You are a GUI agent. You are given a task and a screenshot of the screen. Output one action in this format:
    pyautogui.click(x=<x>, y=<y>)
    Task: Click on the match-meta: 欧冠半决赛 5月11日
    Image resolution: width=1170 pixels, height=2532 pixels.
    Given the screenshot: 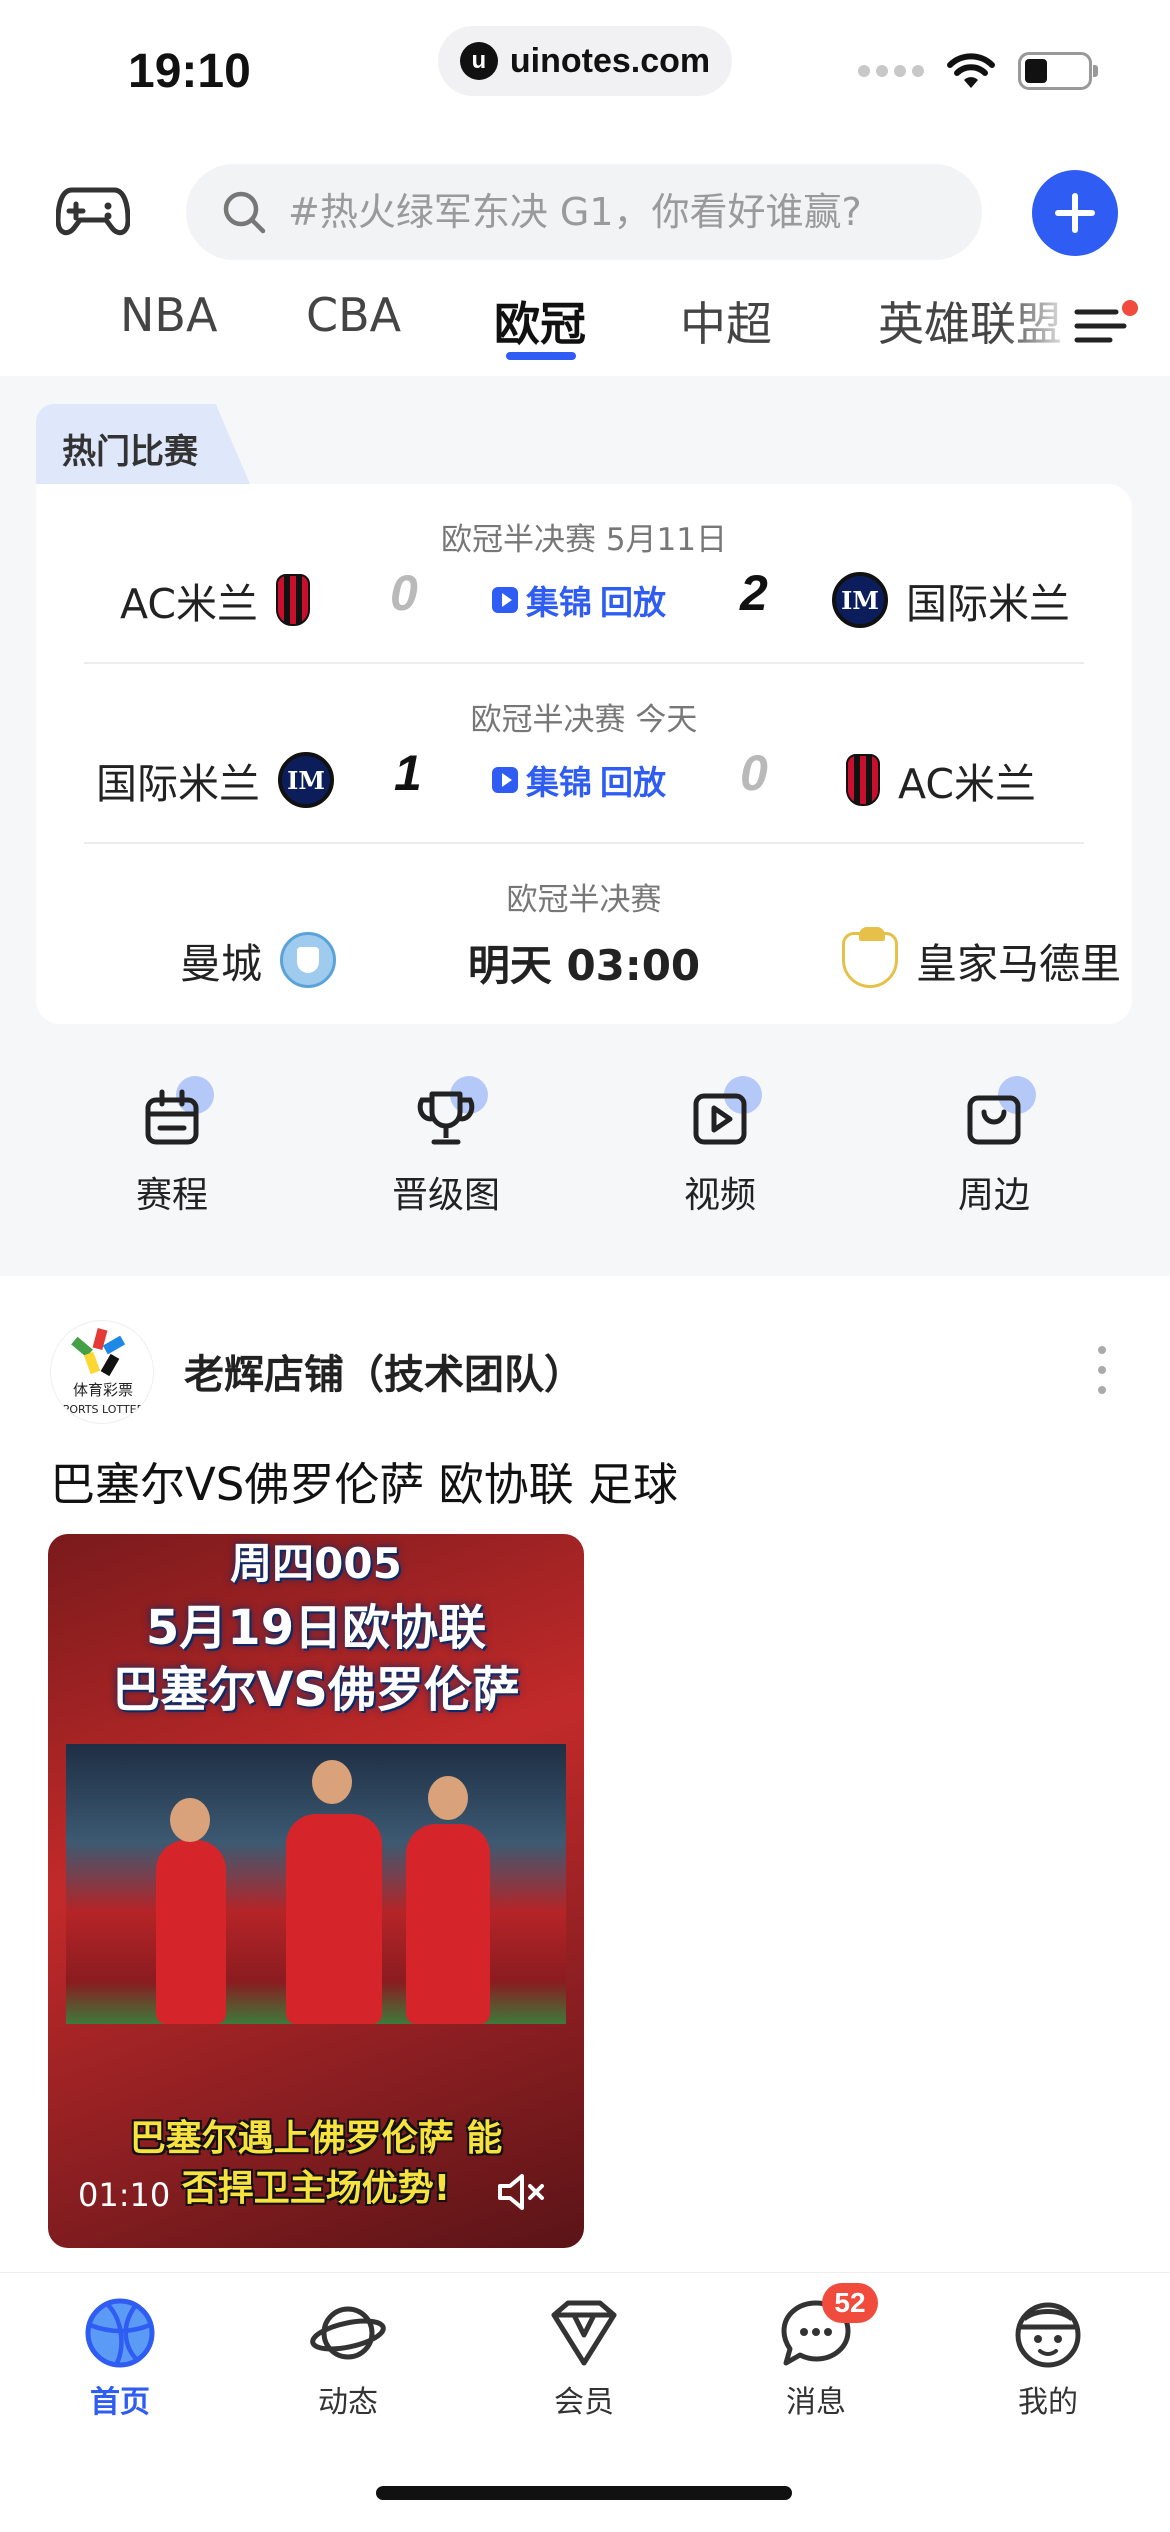 What is the action you would take?
    pyautogui.click(x=584, y=540)
    